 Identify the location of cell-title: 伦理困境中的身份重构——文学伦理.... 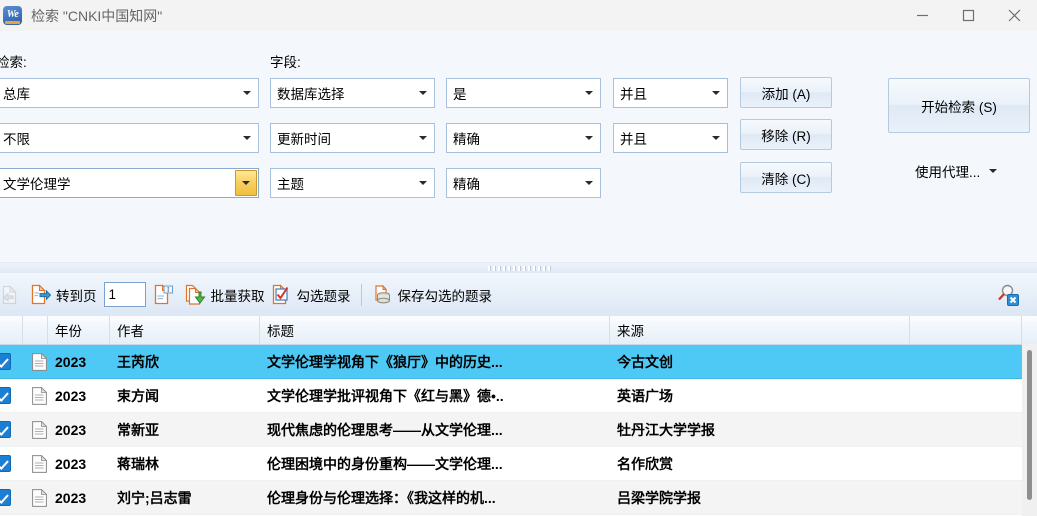
(385, 463).